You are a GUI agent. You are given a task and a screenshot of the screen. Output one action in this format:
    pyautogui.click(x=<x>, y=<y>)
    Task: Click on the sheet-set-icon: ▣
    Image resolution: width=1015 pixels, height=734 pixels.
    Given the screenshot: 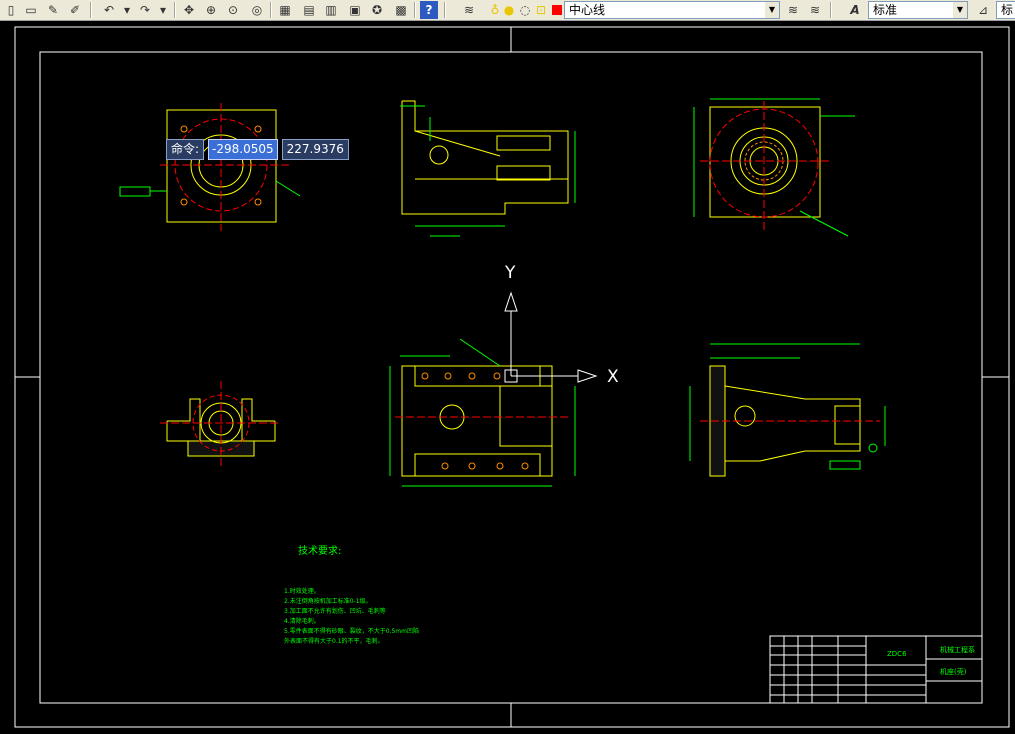 What is the action you would take?
    pyautogui.click(x=355, y=10)
    